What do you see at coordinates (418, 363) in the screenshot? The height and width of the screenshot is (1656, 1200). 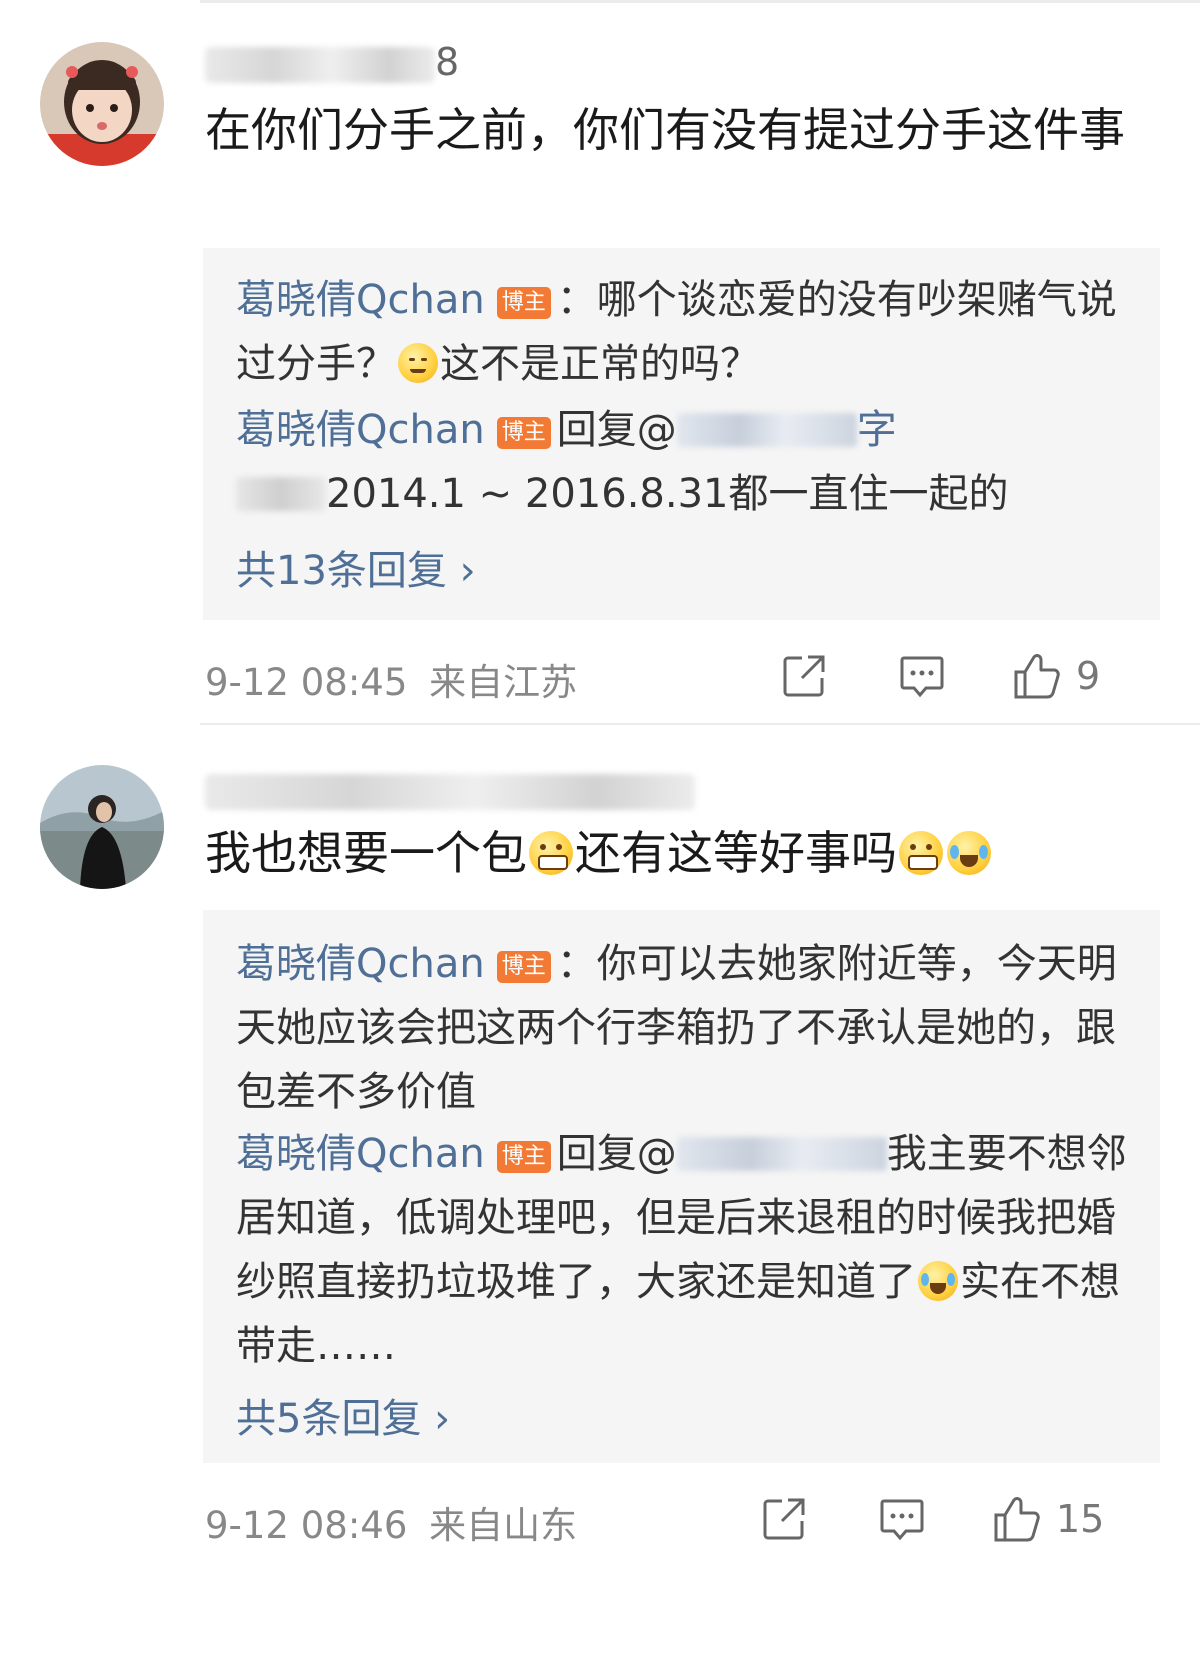 I see `sweat-smile-emoji` at bounding box center [418, 363].